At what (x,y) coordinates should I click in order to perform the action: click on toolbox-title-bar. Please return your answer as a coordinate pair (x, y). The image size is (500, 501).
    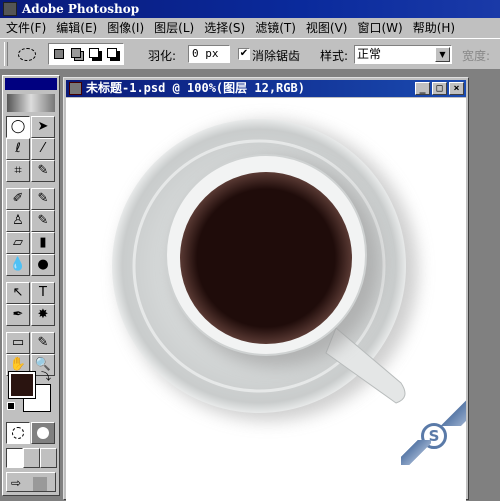
    Looking at the image, I should click on (31, 84).